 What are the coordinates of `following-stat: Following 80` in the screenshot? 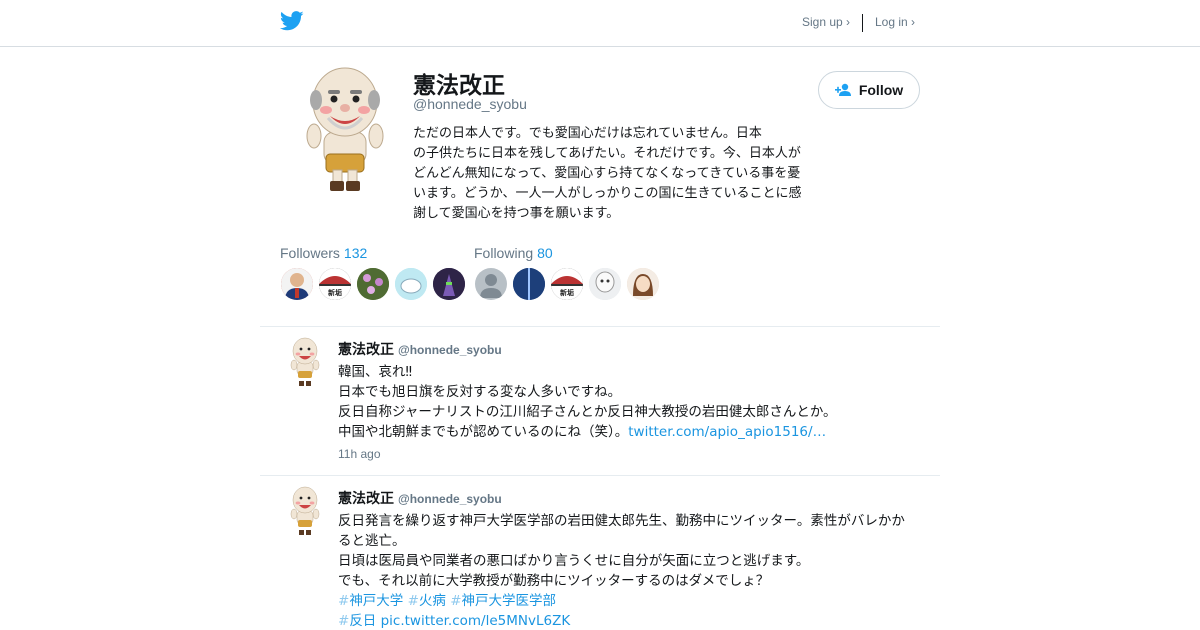 It's located at (513, 253).